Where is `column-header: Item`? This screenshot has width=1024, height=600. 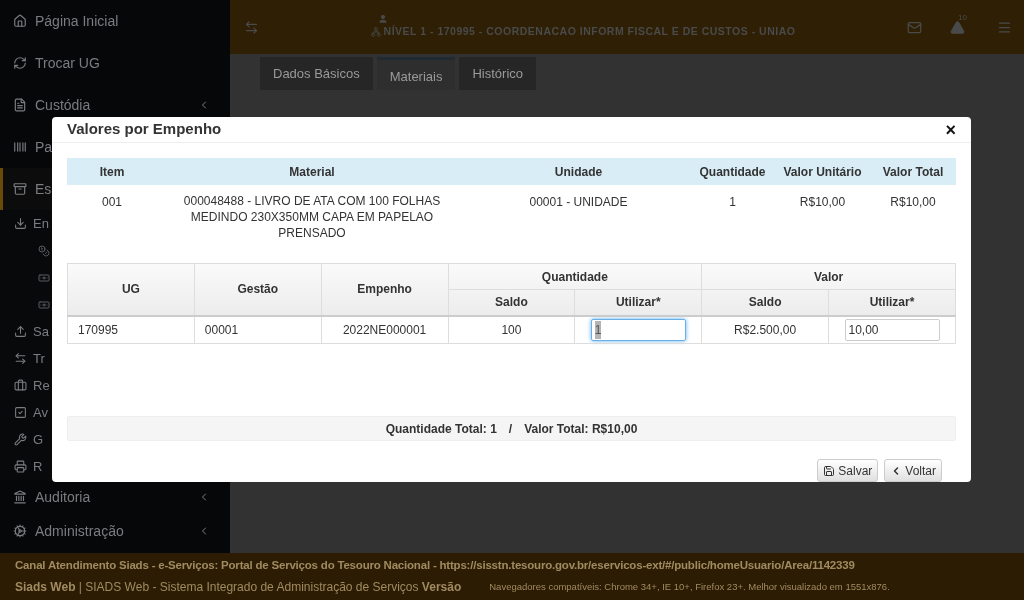 column-header: Item is located at coordinates (112, 171).